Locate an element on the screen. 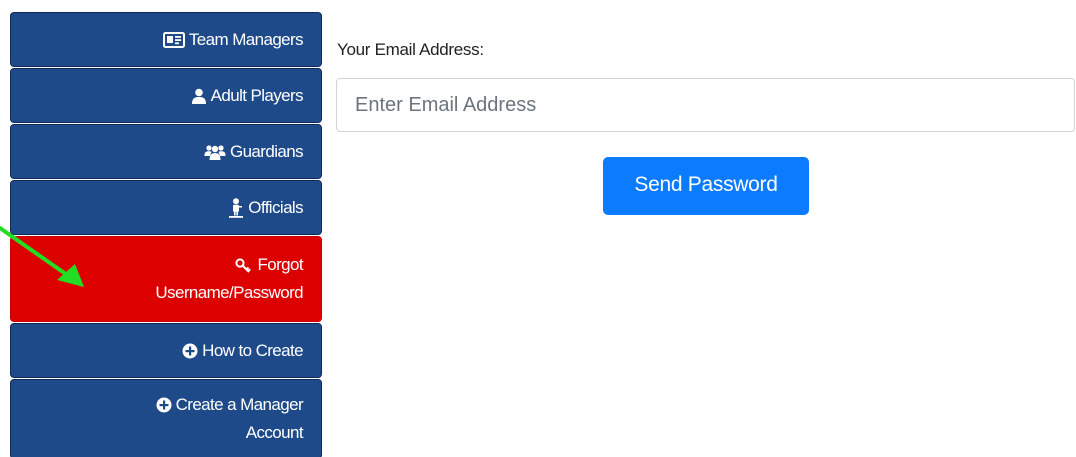 The image size is (1076, 457). sidebar-item-how-to-create: How to Create is located at coordinates (166, 350).